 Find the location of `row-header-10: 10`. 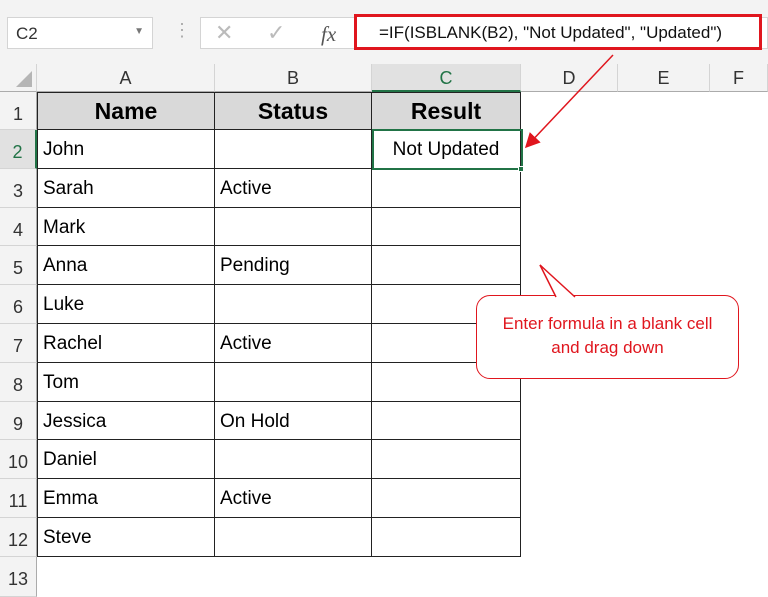

row-header-10: 10 is located at coordinates (18, 460).